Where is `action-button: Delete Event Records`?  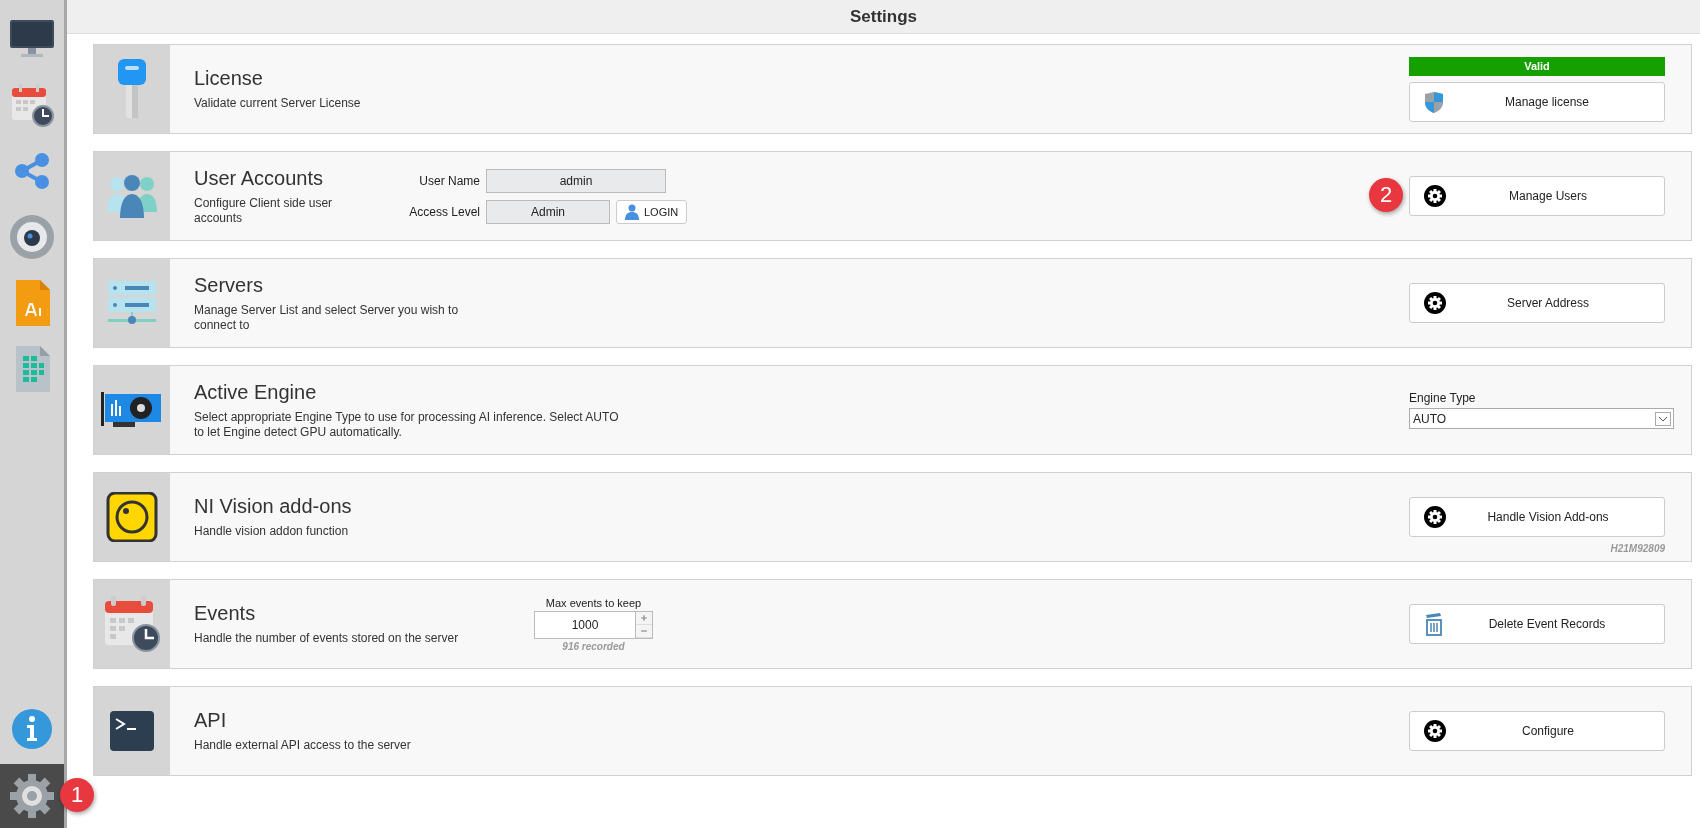
action-button: Delete Event Records is located at coordinates (1537, 624).